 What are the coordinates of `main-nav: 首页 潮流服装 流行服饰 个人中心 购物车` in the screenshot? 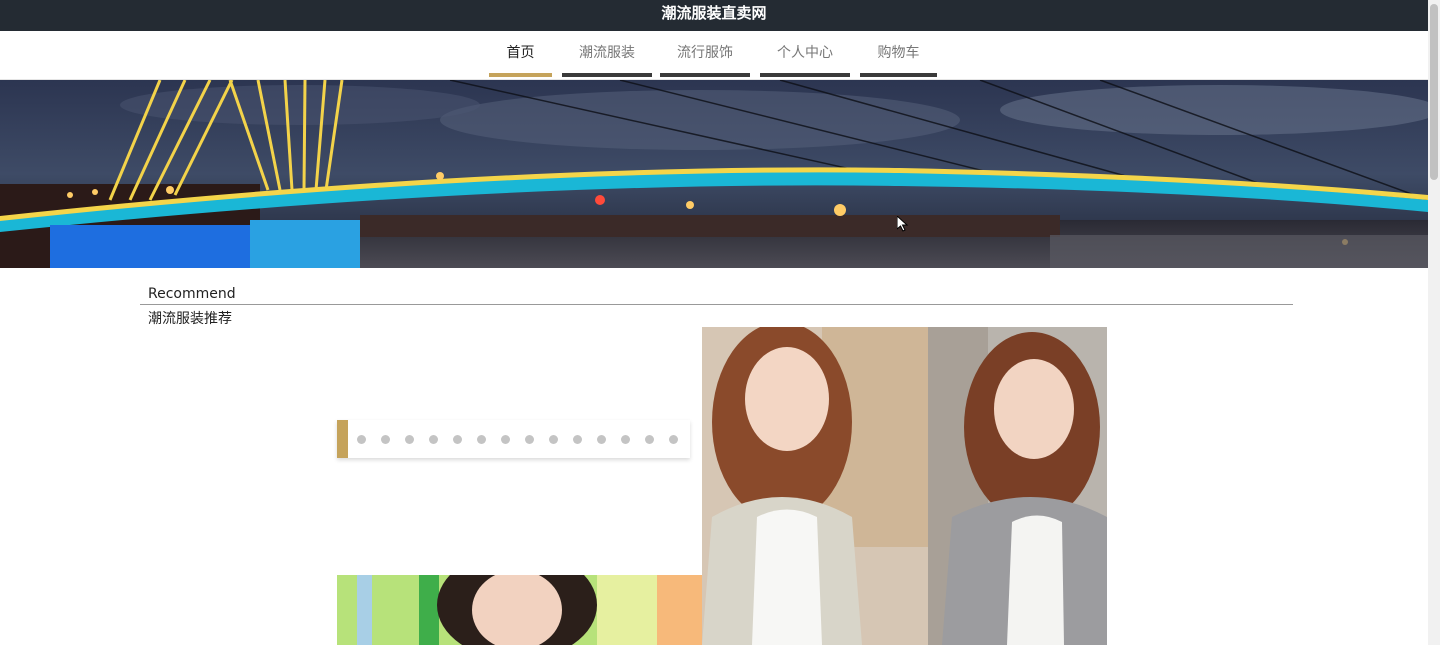 It's located at (714, 55).